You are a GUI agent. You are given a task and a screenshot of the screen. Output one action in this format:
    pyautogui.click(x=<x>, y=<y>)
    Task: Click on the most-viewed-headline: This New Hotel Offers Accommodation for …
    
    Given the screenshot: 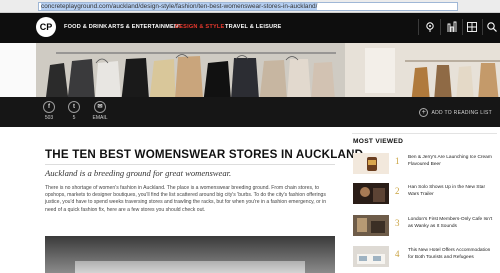 What is the action you would take?
    pyautogui.click(x=449, y=254)
    